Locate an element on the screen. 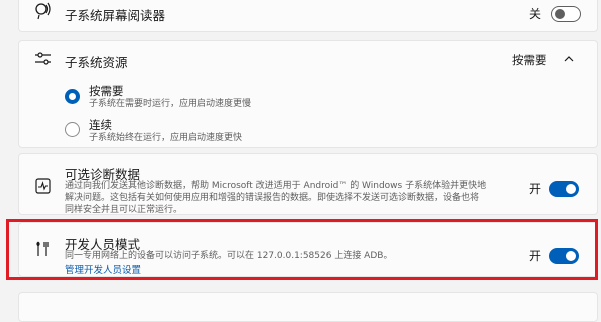 The height and width of the screenshot is (322, 601). option-on-demand: 按需要 子系统在需要时运行，应用启动速度更慢 is located at coordinates (308, 95).